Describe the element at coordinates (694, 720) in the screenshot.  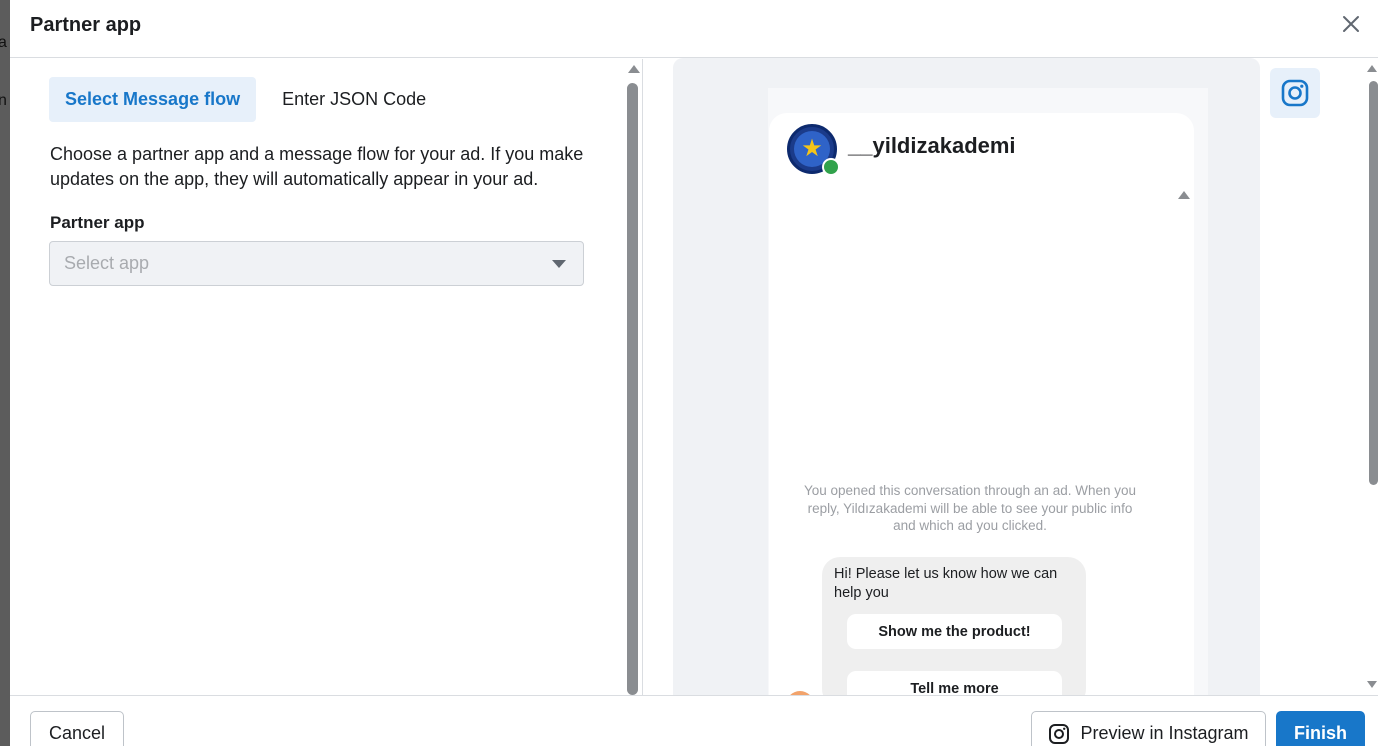
I see `dialog-footer: Cancel Preview in Instagram Finish` at that location.